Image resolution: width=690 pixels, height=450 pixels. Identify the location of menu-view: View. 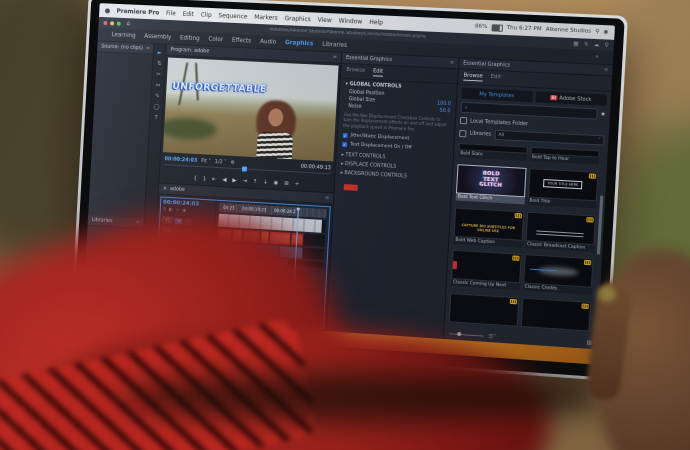
(324, 20).